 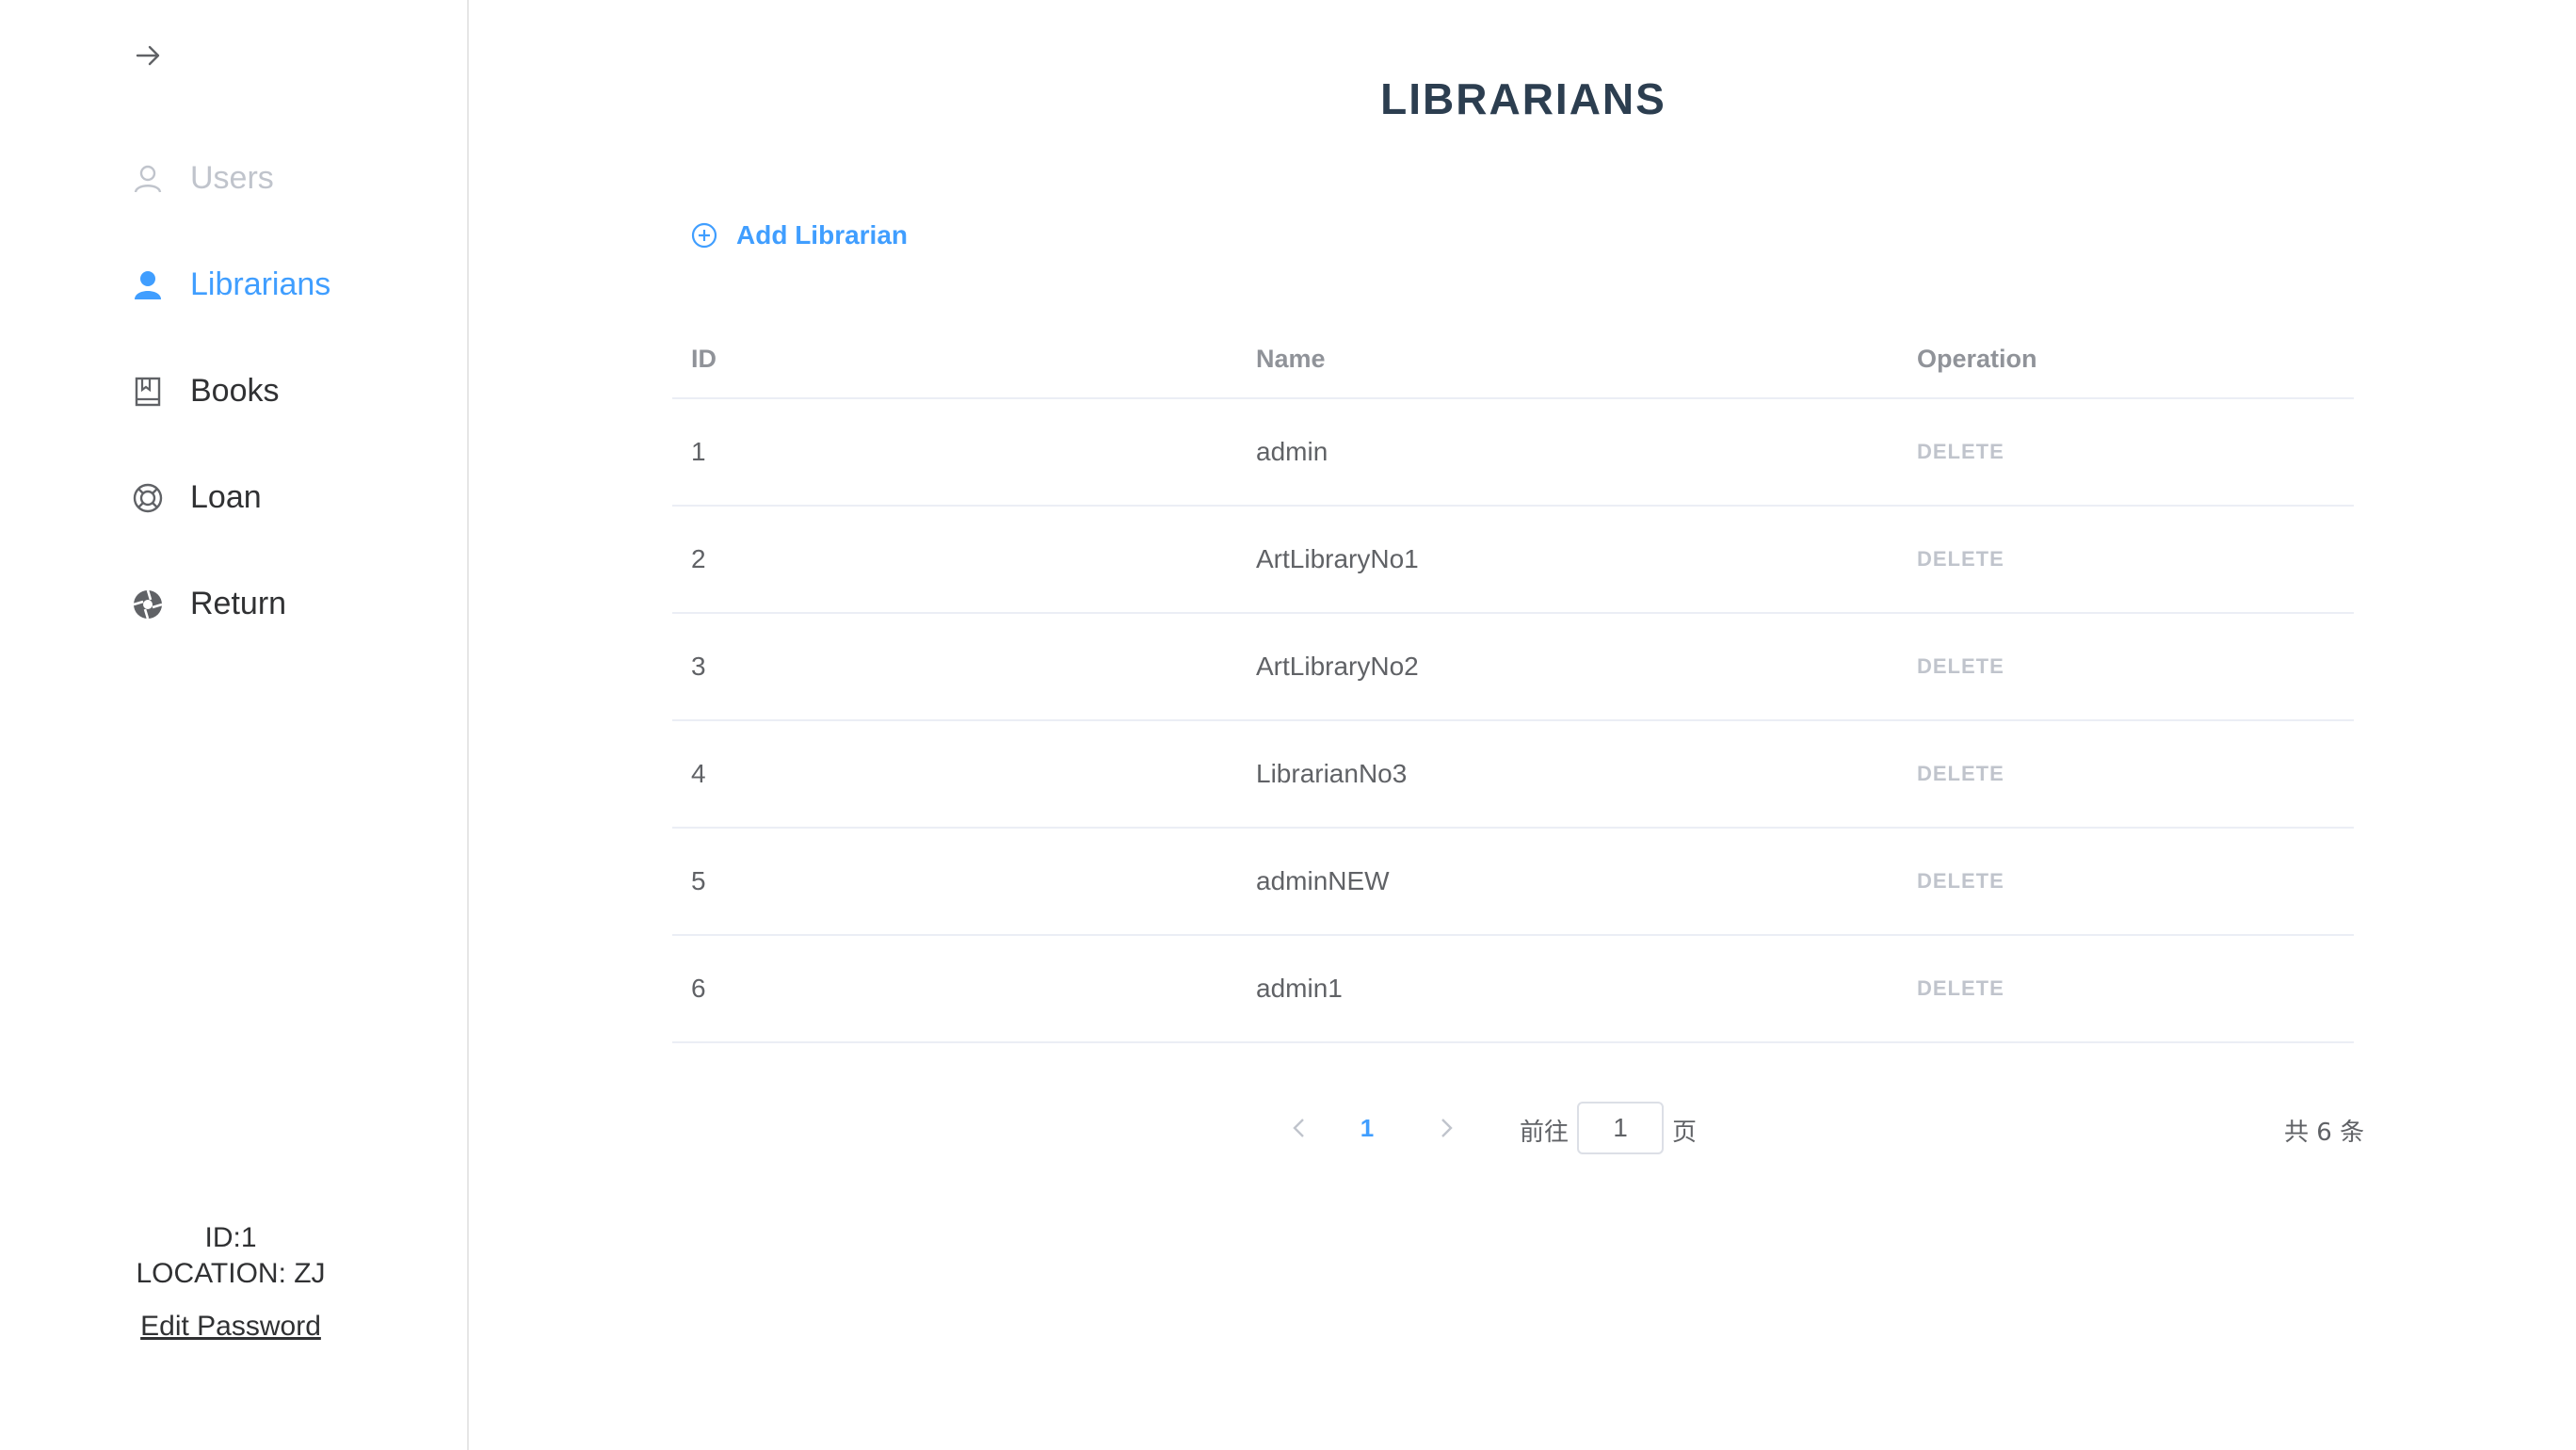 I want to click on aperture-icon, so click(x=148, y=604).